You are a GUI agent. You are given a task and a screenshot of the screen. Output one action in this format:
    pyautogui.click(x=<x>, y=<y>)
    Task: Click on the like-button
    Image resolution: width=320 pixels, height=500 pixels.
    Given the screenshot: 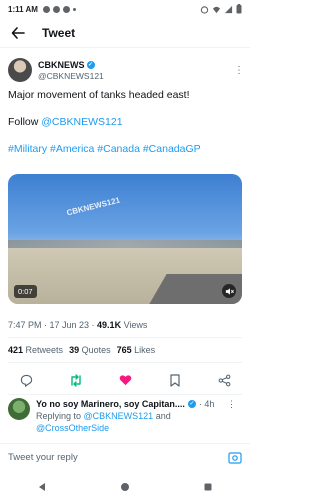 What is the action you would take?
    pyautogui.click(x=125, y=380)
    